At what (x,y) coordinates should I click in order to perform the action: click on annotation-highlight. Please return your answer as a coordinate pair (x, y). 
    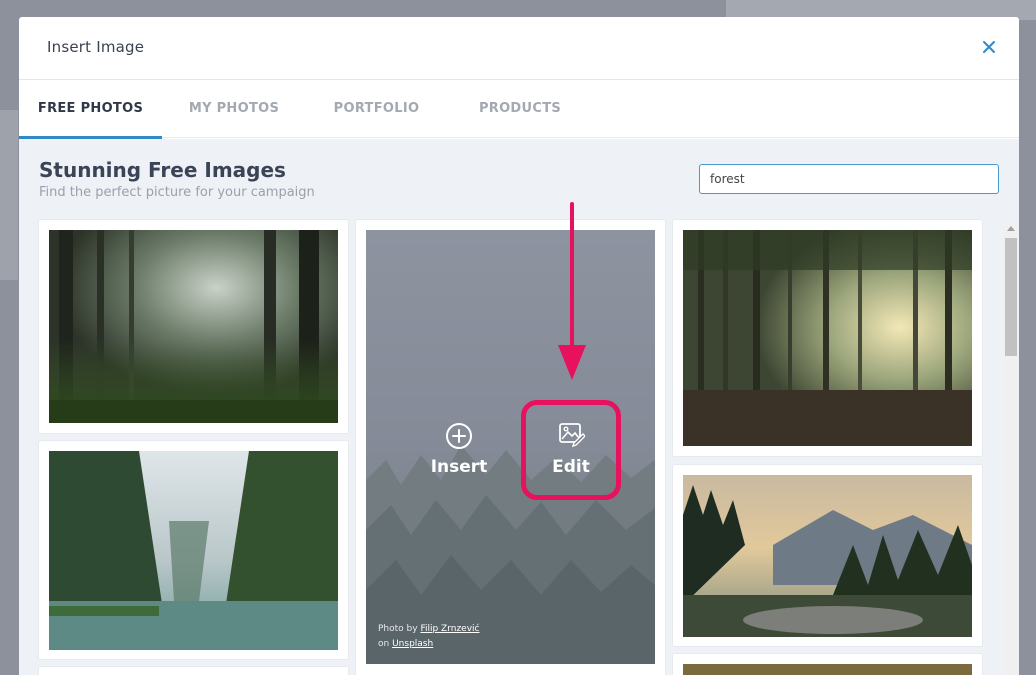
    Looking at the image, I should click on (571, 450).